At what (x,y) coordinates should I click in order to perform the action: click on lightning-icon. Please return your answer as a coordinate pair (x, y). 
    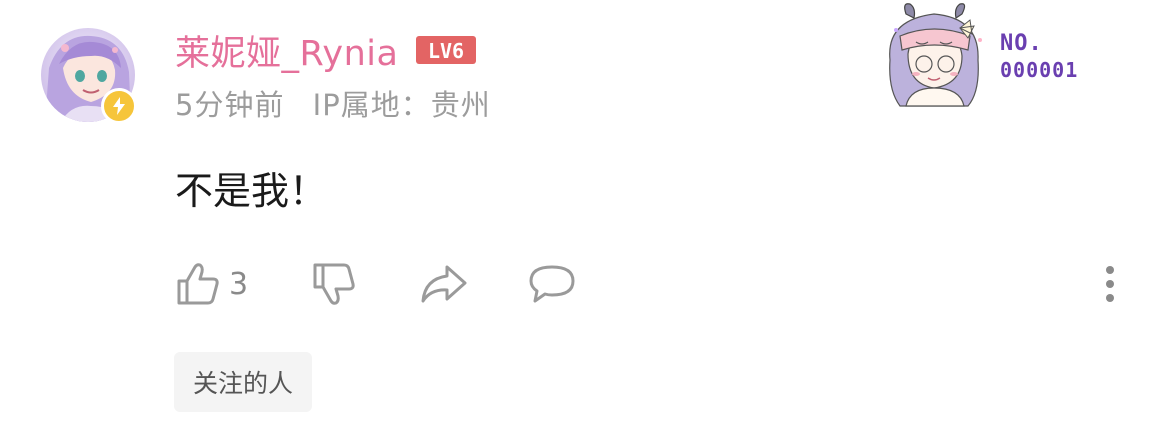
    Looking at the image, I should click on (119, 106).